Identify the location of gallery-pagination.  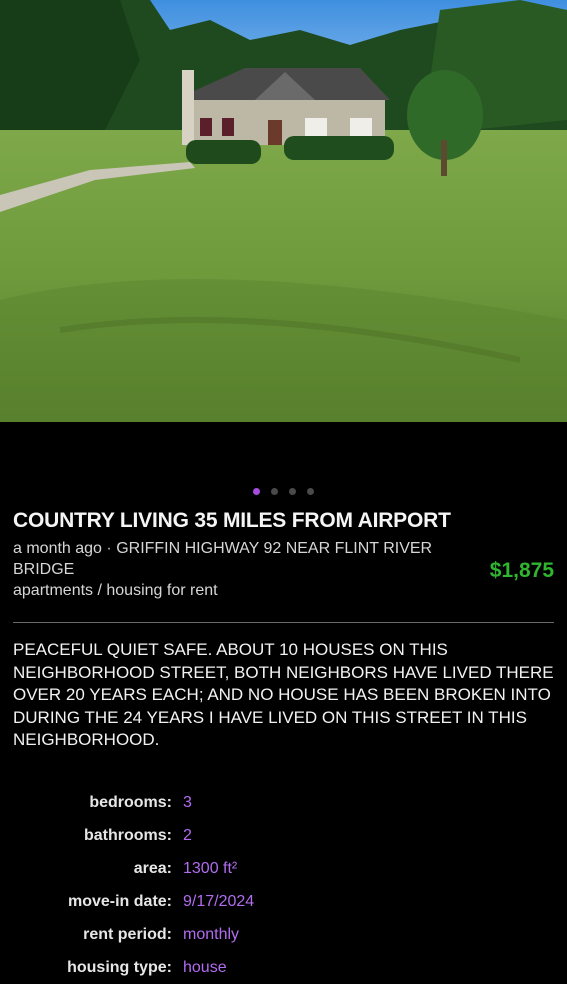
(283, 491).